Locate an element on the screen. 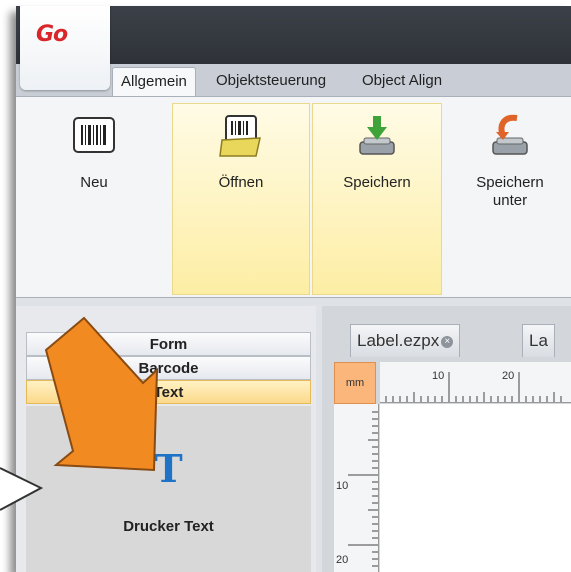 The image size is (571, 572). tooltip-pointer-callout is located at coordinates (22, 489).